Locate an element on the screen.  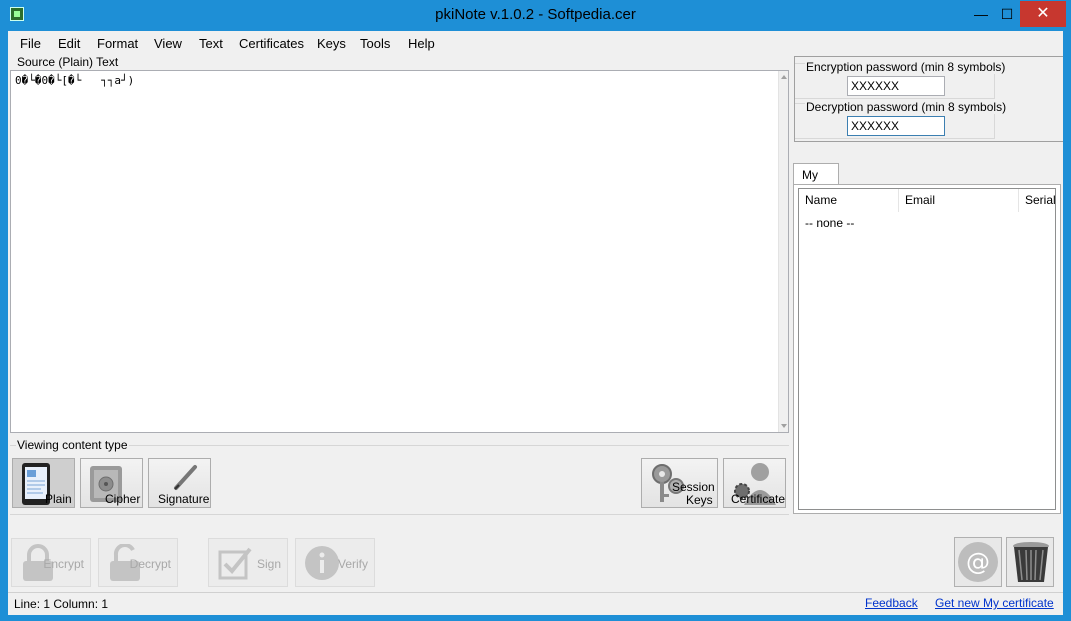
encrypt-label: Encrypt is located at coordinates (63, 564).